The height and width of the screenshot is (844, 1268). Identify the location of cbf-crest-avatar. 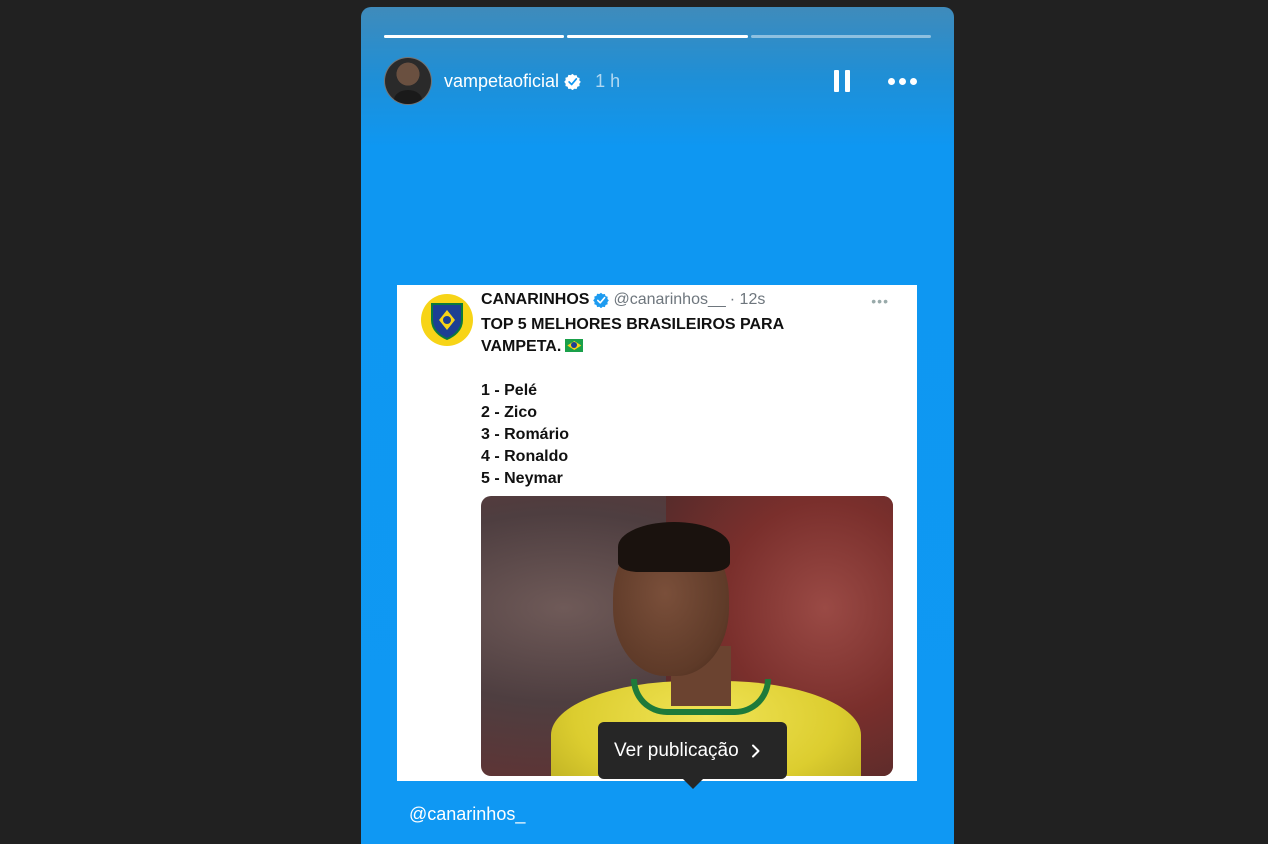
(447, 320).